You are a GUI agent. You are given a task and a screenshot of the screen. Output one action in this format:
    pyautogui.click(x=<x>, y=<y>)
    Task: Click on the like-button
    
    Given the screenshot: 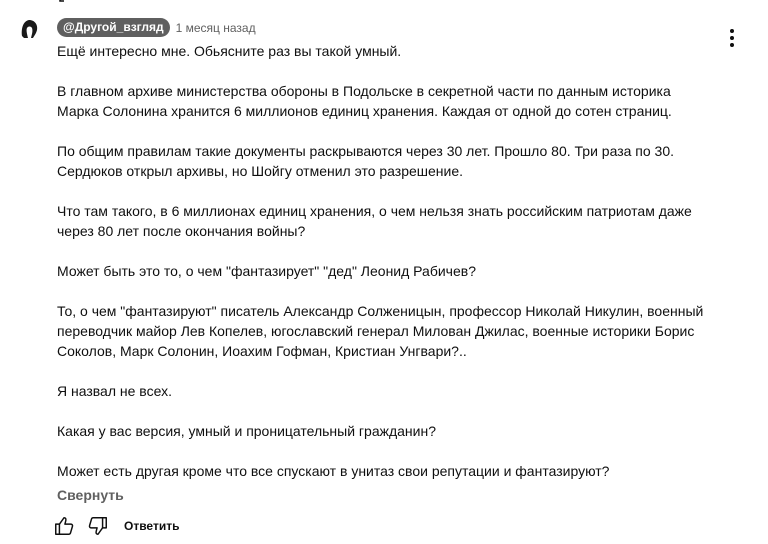 What is the action you would take?
    pyautogui.click(x=64, y=526)
    